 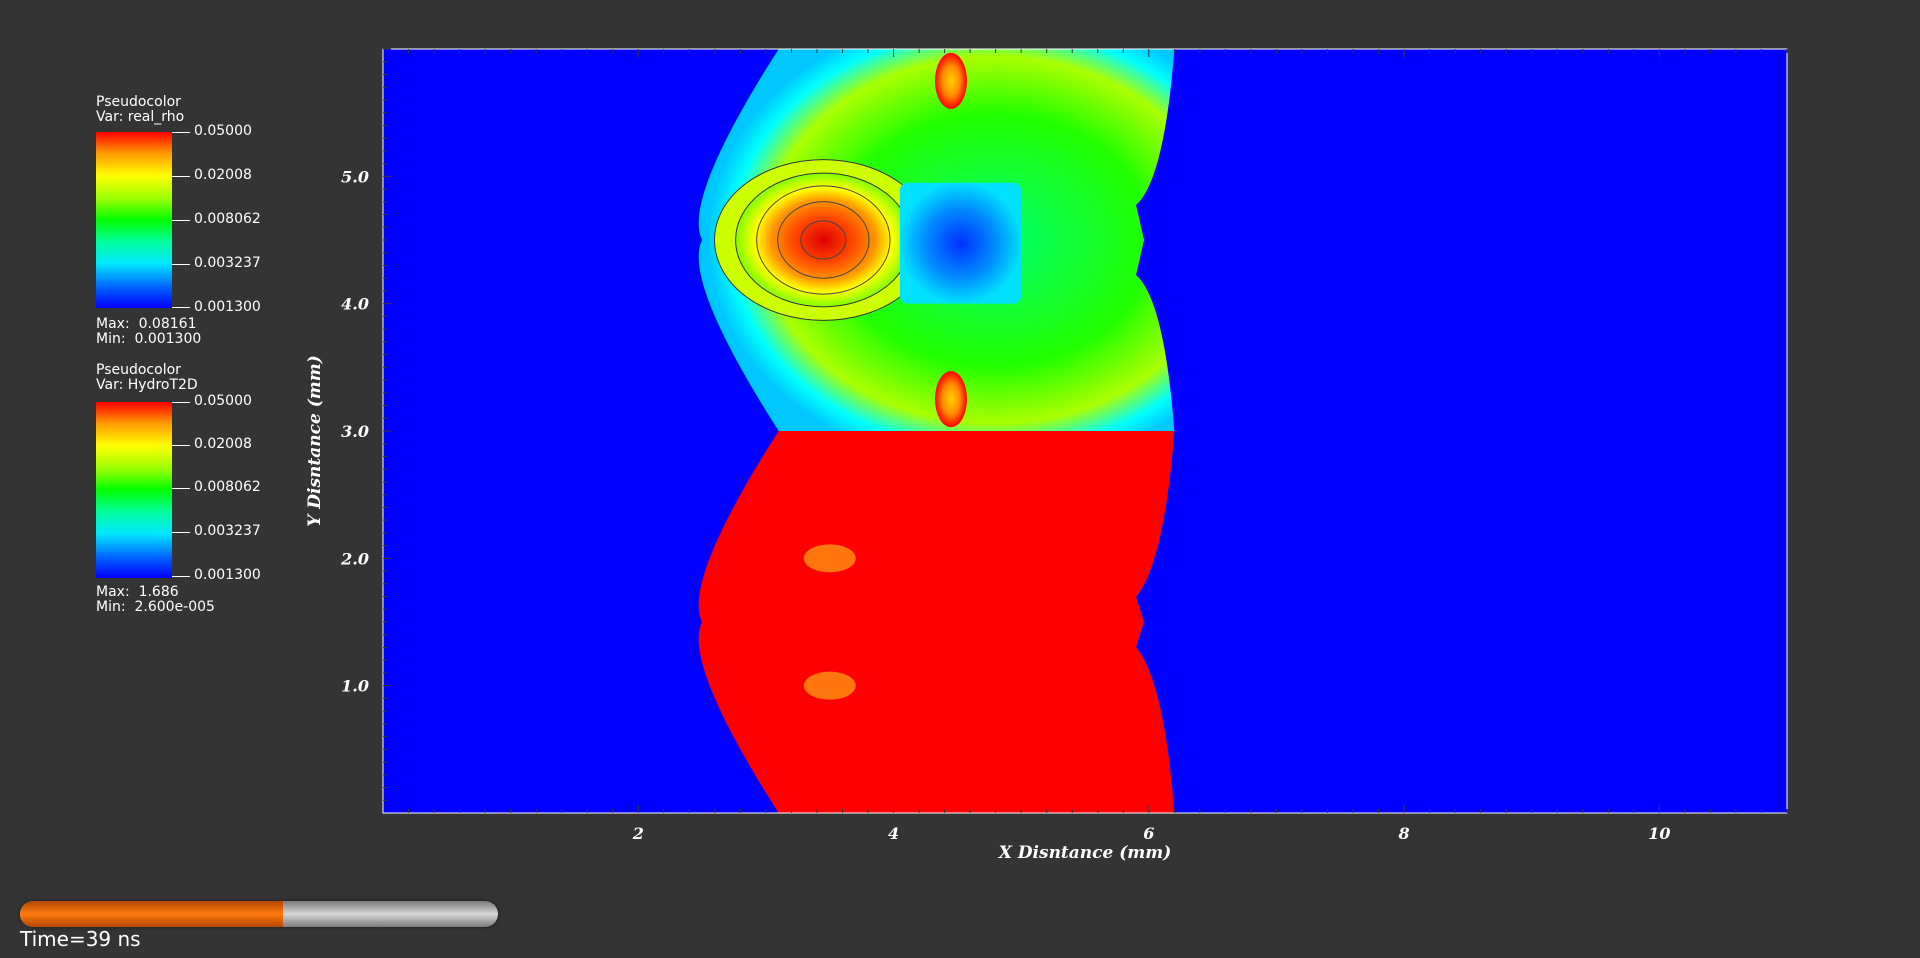 I want to click on y-axis-title: Y Disntance (mm), so click(x=315, y=441).